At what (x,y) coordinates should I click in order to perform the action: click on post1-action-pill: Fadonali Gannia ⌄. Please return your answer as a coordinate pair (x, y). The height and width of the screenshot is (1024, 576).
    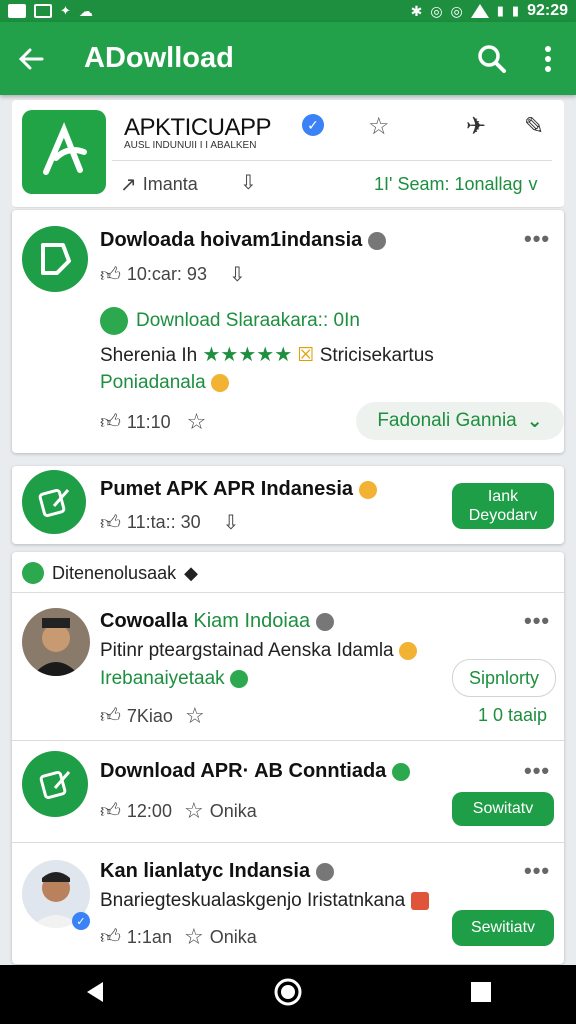
    Looking at the image, I should click on (460, 421).